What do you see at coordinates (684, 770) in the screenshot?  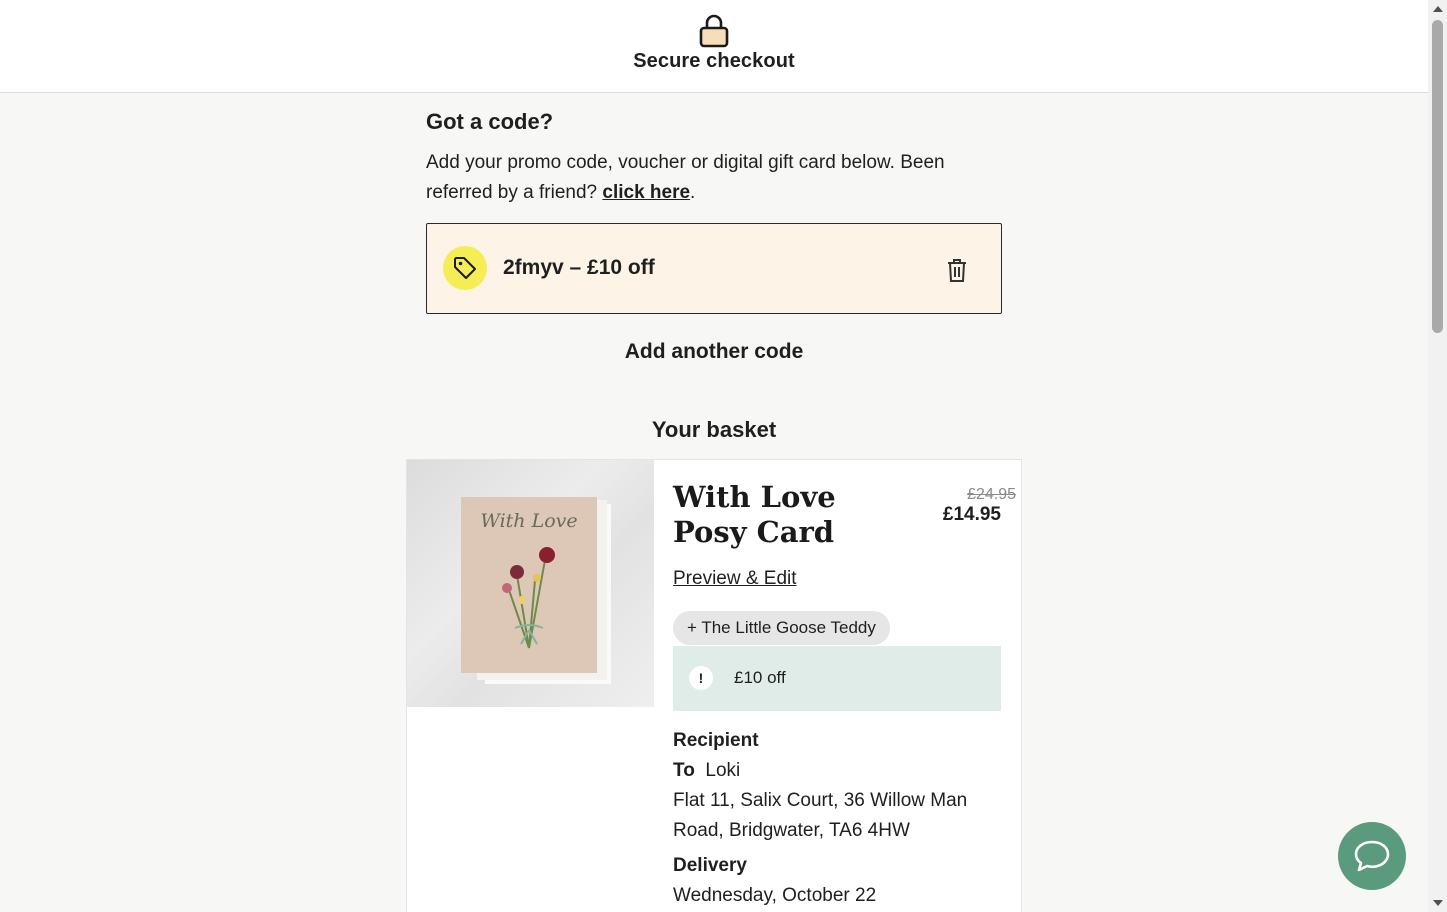 I see `to-label: To` at bounding box center [684, 770].